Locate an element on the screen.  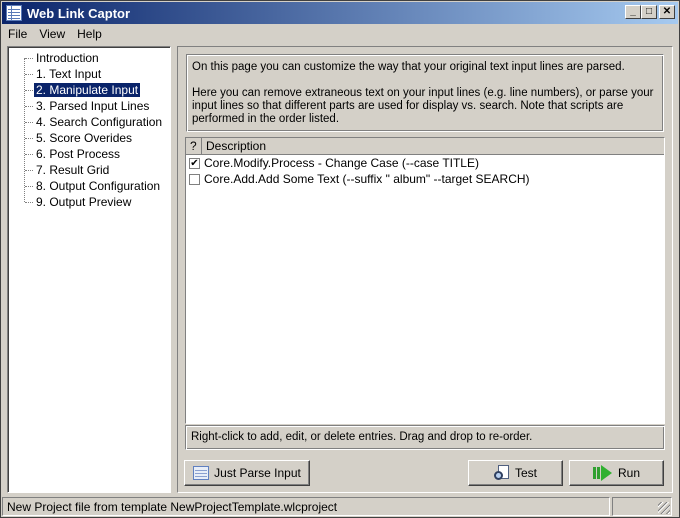
run-button: Run is located at coordinates (616, 473).